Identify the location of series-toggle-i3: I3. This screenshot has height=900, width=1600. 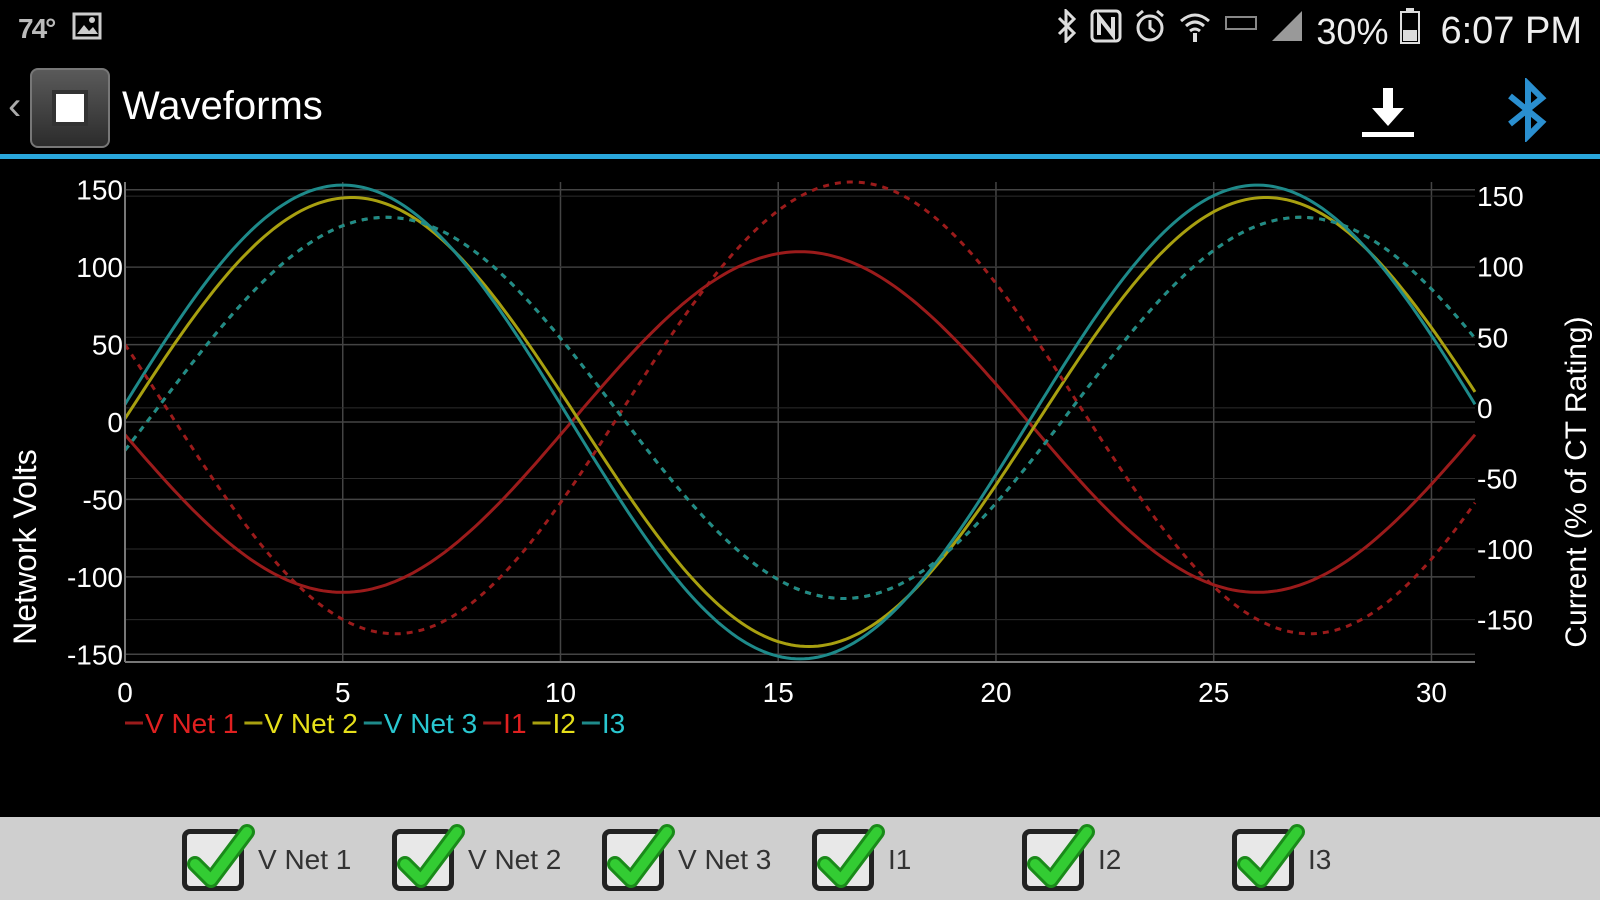
(1282, 859).